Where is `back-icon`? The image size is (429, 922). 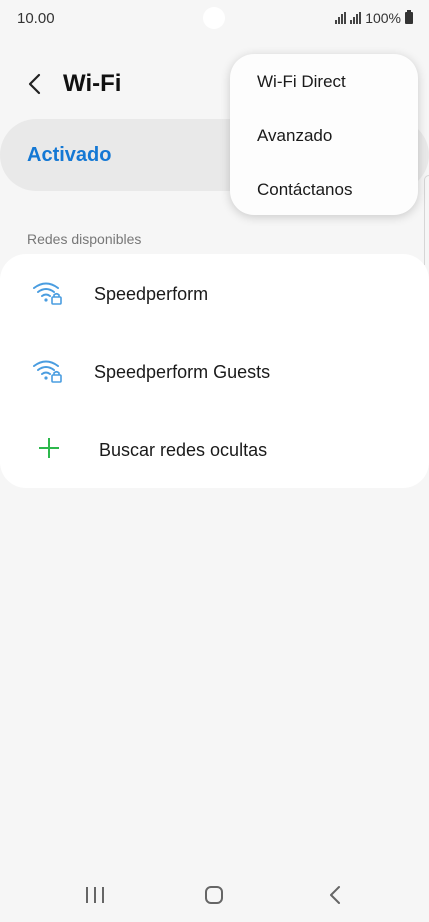 back-icon is located at coordinates (335, 895).